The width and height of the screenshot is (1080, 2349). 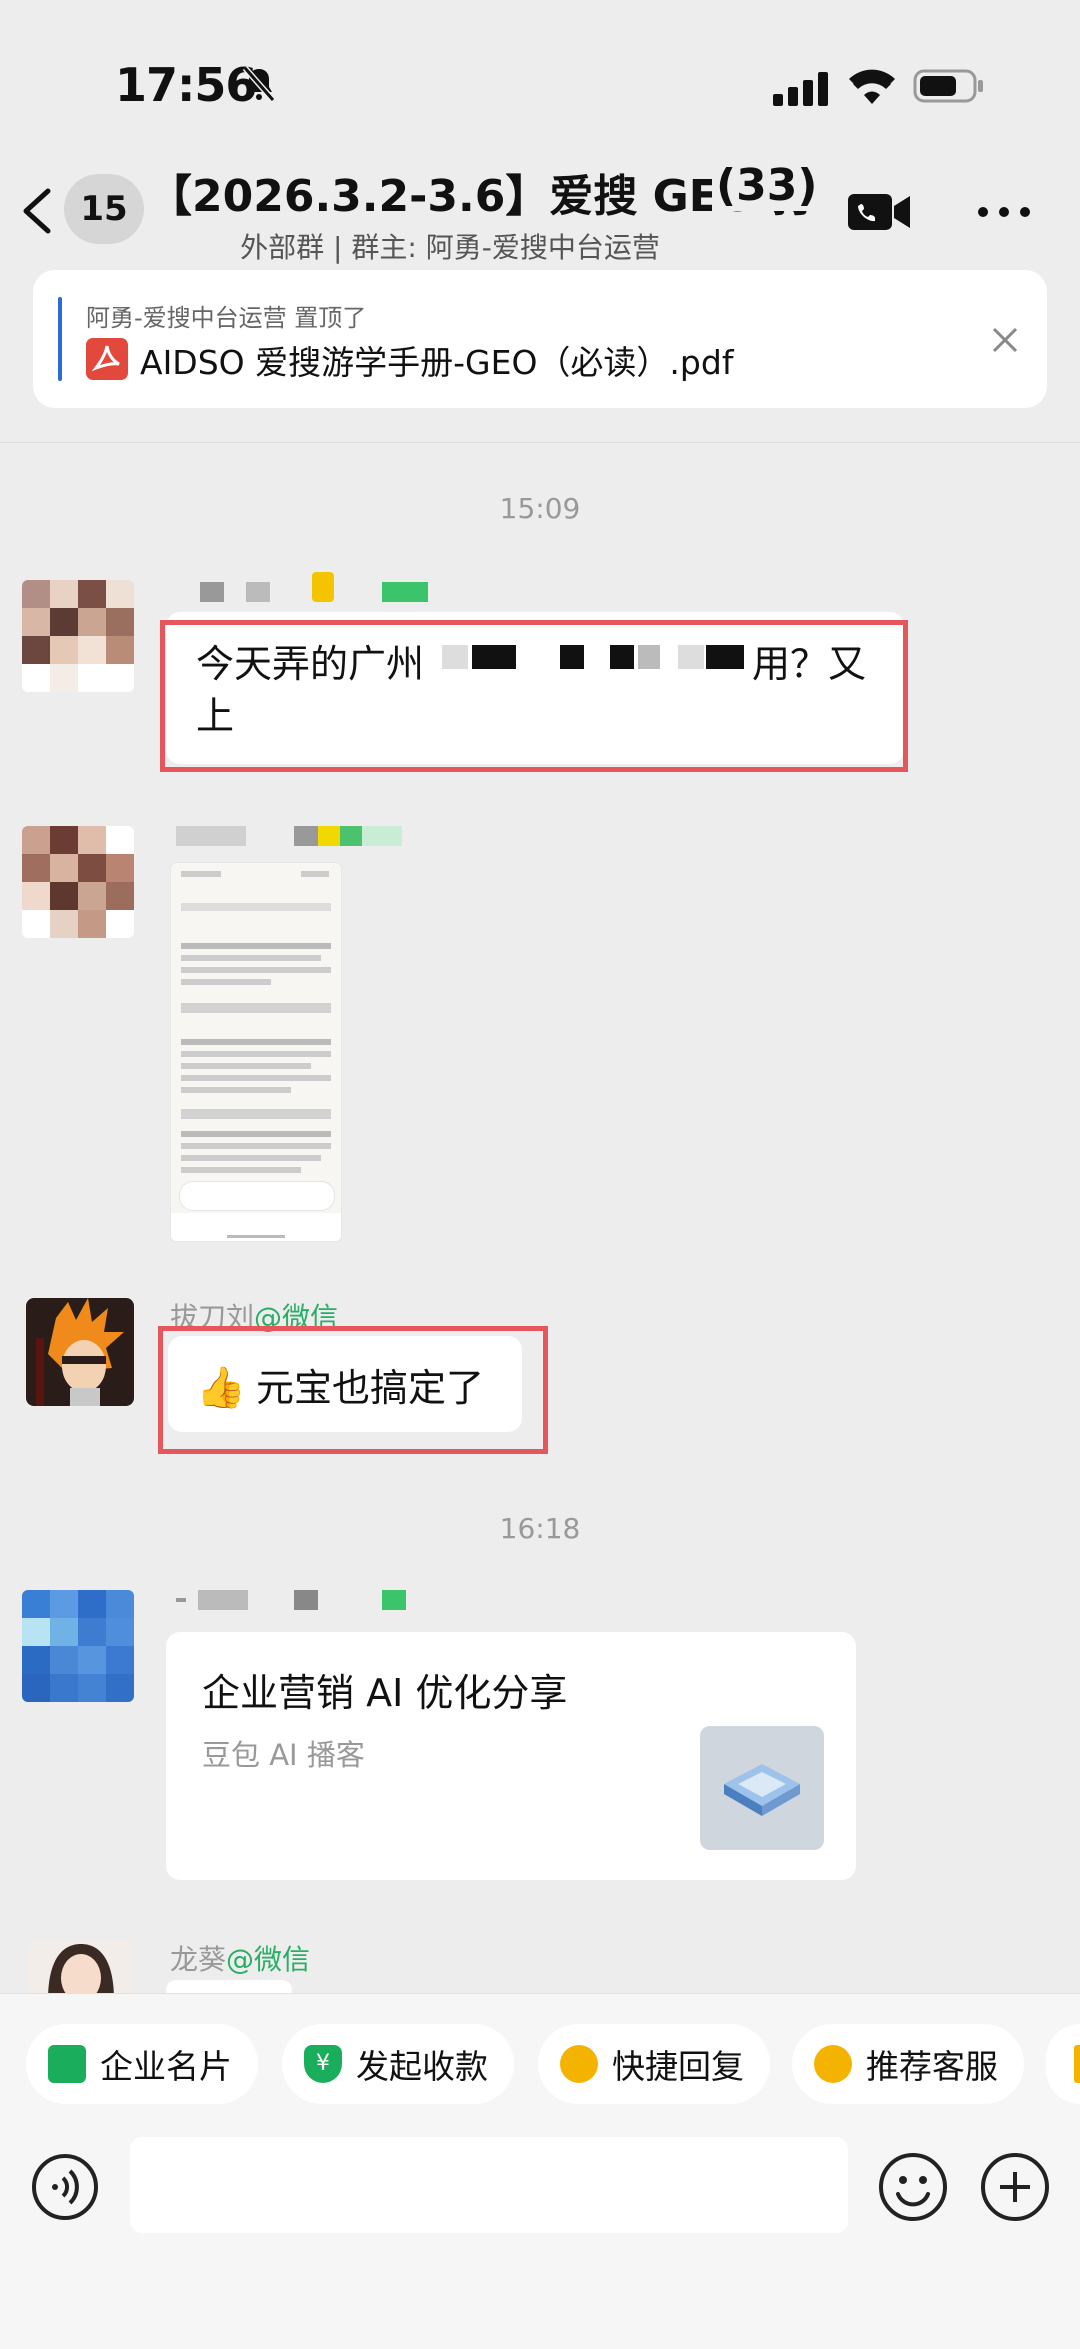 What do you see at coordinates (800, 89) in the screenshot?
I see `cellular-signal-icon` at bounding box center [800, 89].